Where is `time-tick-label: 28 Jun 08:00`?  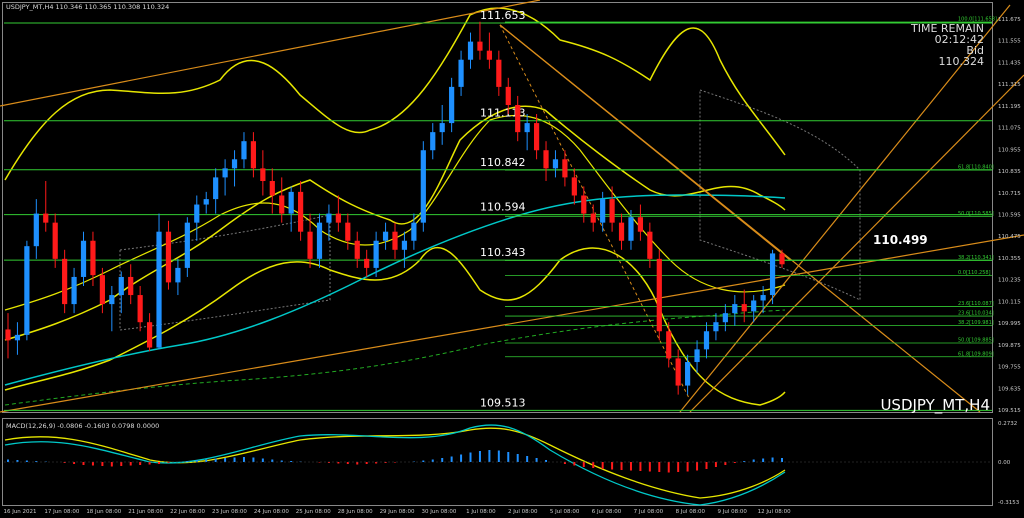
time-tick-label: 28 Jun 08:00 is located at coordinates (355, 512).